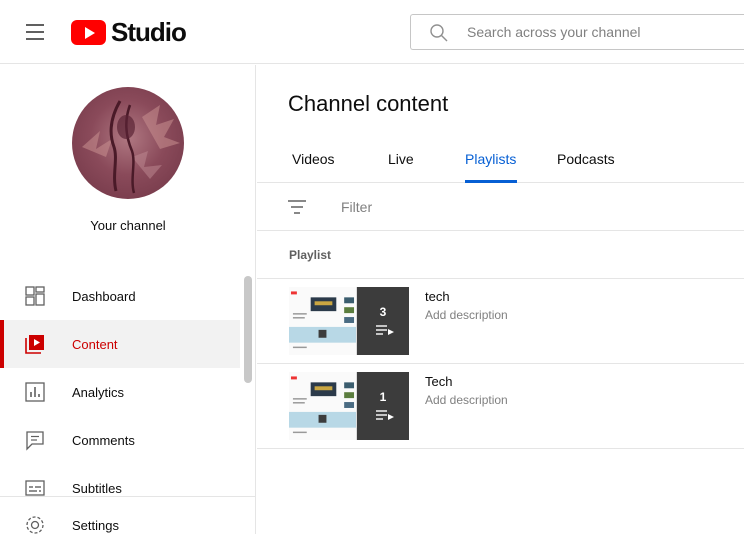 This screenshot has width=744, height=534. What do you see at coordinates (120, 519) in the screenshot?
I see `sidebar-item-settings: Settings` at bounding box center [120, 519].